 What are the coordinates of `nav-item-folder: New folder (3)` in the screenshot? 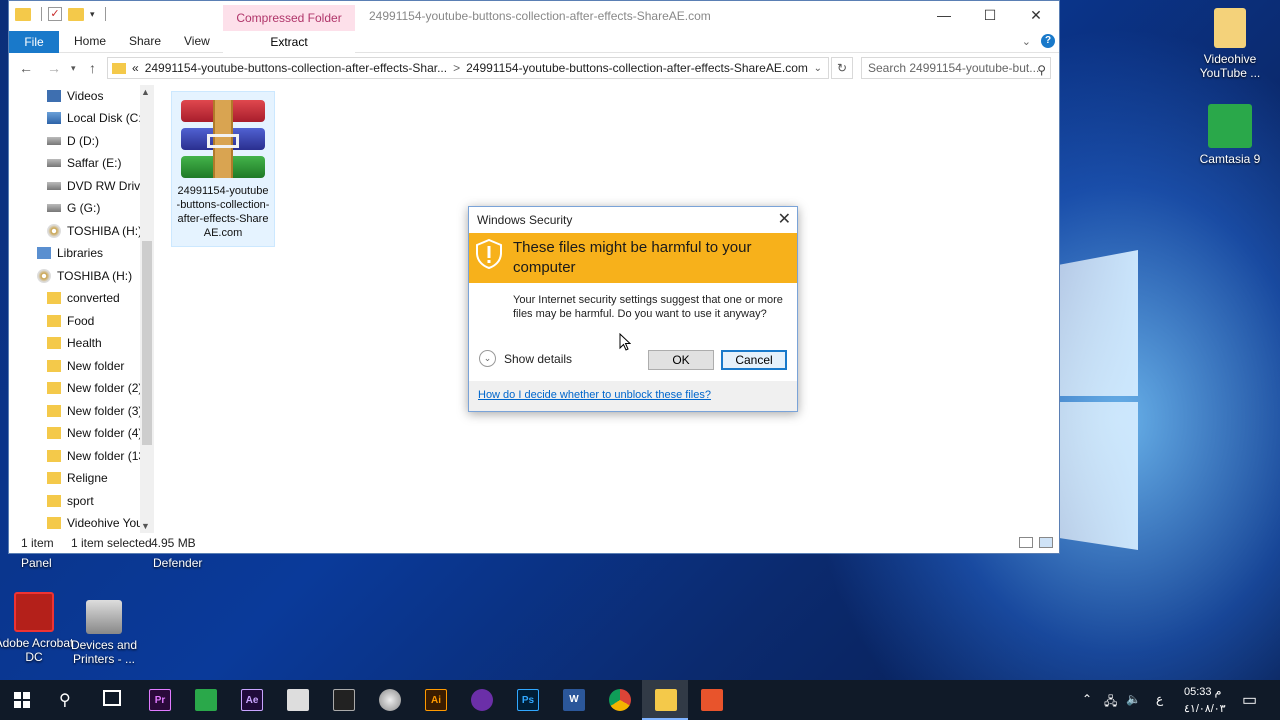 It's located at (94, 411).